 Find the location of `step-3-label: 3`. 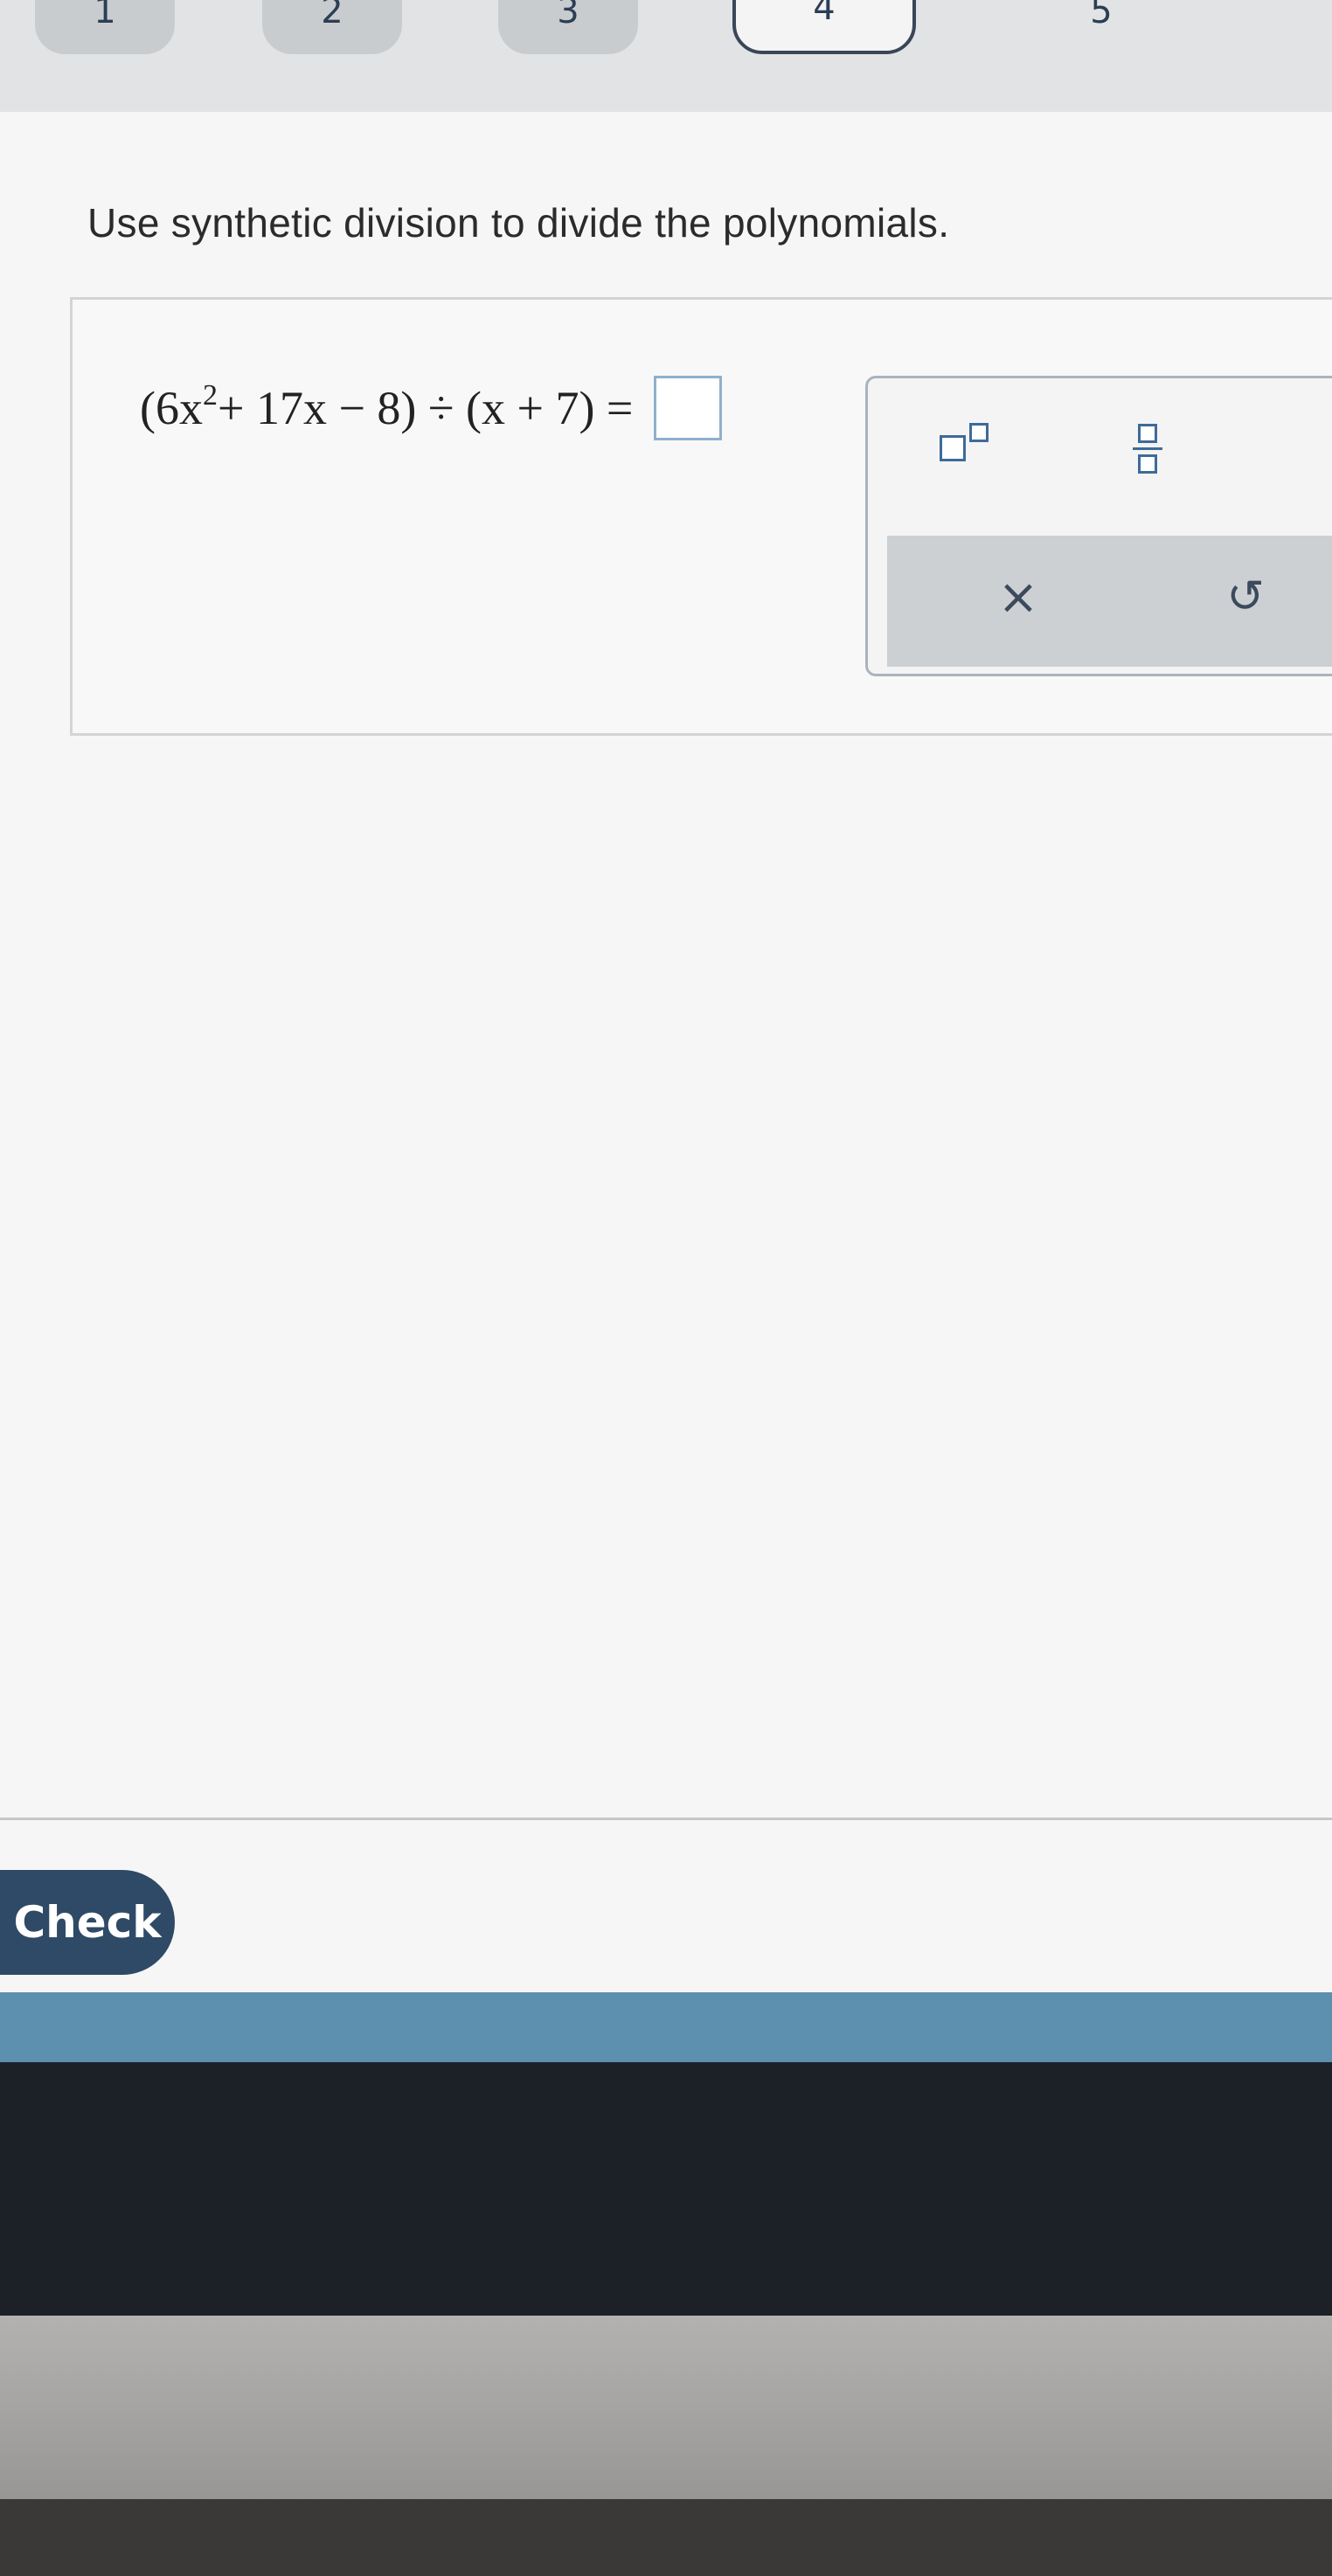

step-3-label: 3 is located at coordinates (568, 15).